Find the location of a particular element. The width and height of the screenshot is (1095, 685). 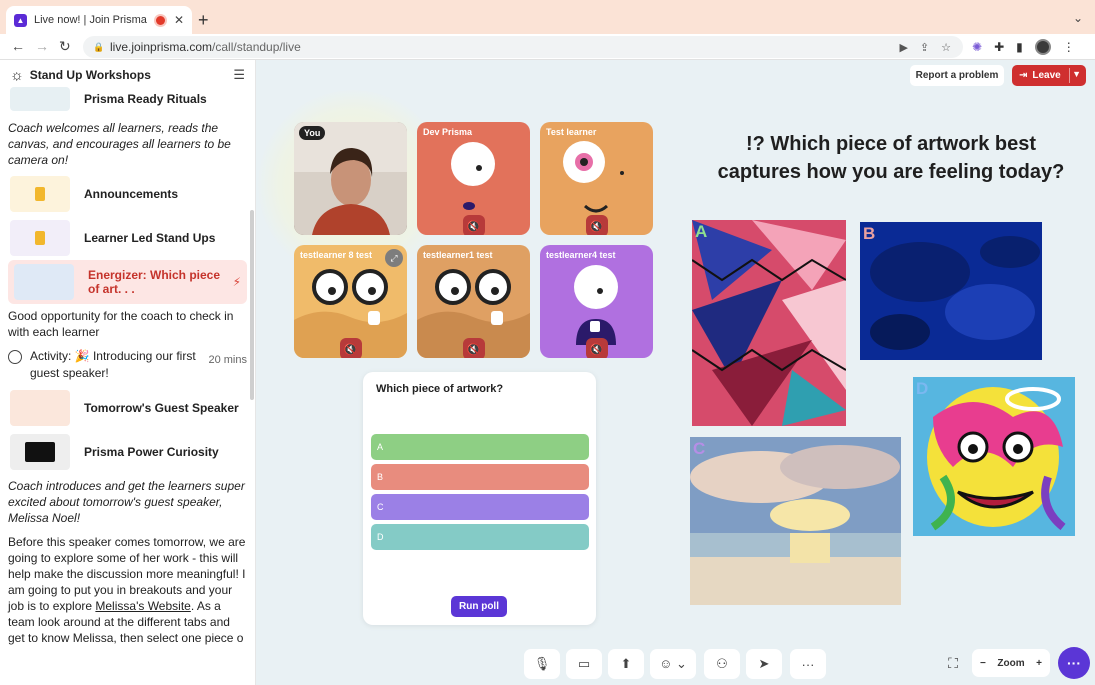

melissa-website-link: Melissa's Website is located at coordinates (142, 606).